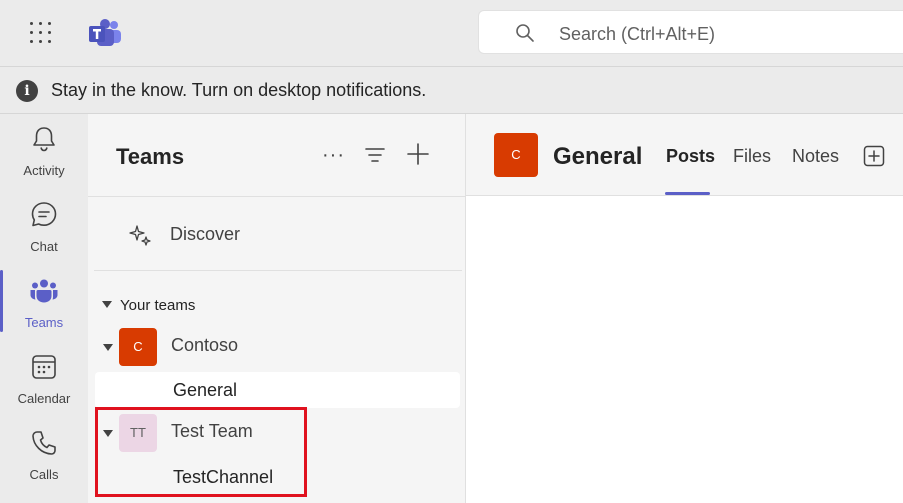  I want to click on rail-label: Calendar, so click(44, 398).